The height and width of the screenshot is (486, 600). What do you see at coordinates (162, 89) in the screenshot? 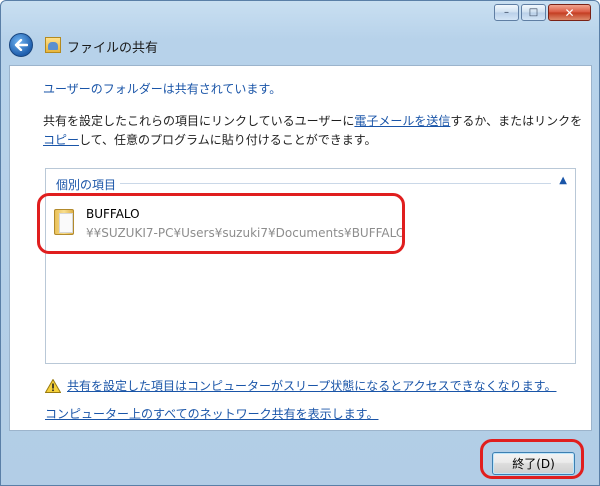
I see `page-heading: ユーザーのフォルダーは共有されています。` at bounding box center [162, 89].